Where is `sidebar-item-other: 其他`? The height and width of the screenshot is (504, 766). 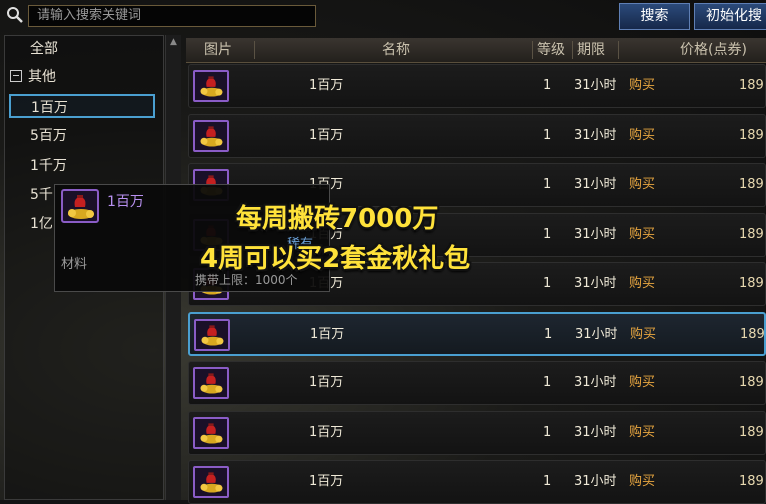 sidebar-item-other: 其他 is located at coordinates (33, 77).